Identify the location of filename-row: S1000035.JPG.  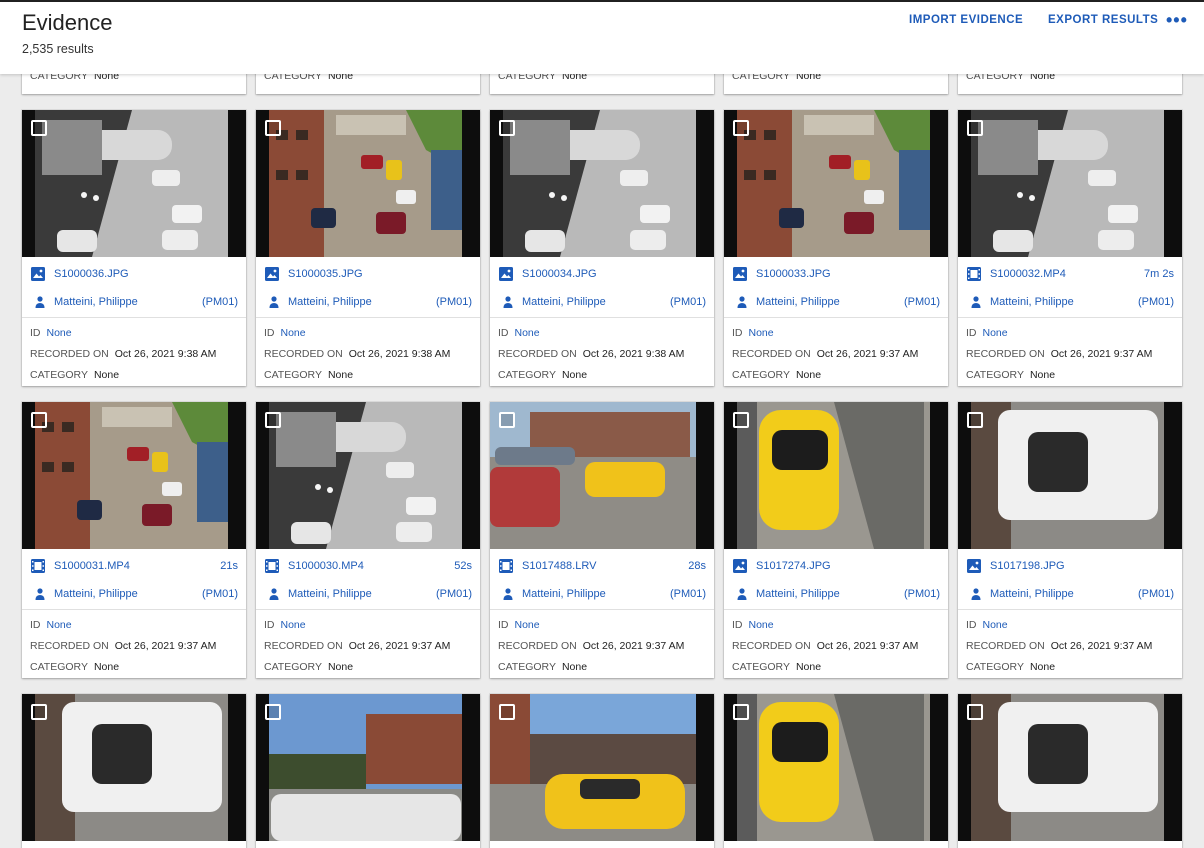
(368, 275).